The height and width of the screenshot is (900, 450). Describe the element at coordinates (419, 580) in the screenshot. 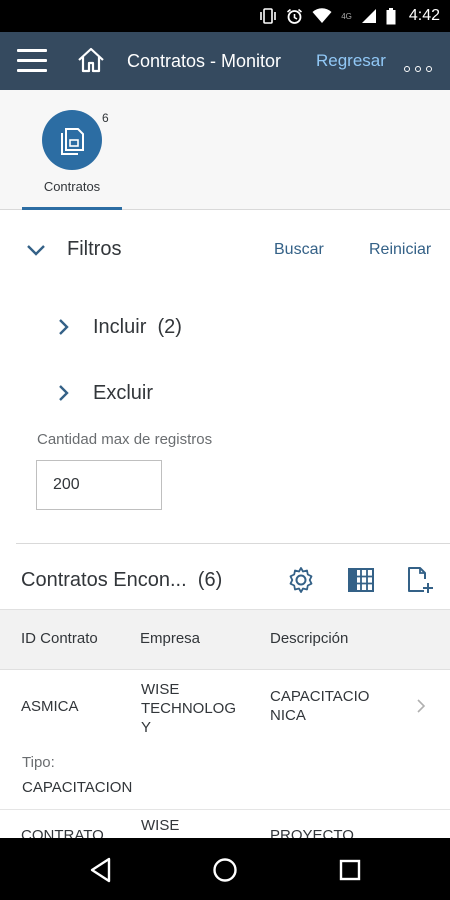

I see `new-document-icon` at that location.